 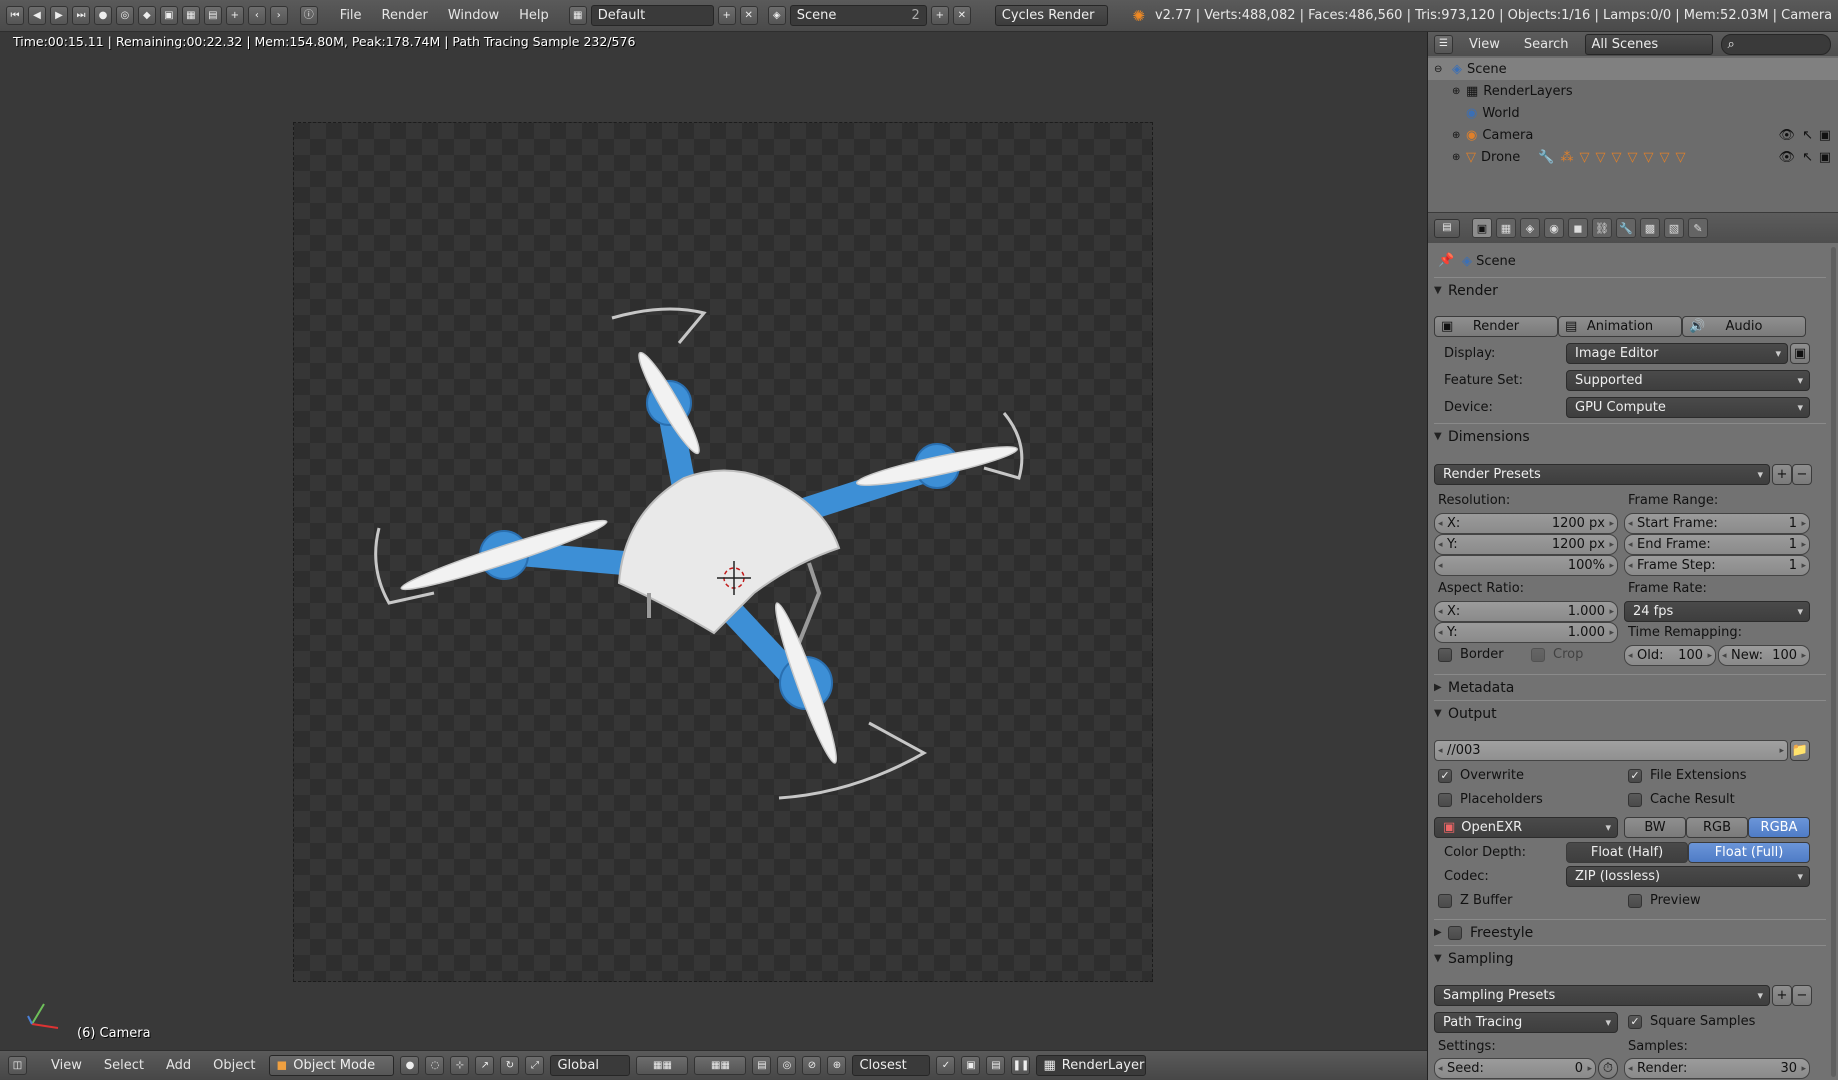 What do you see at coordinates (308, 15) in the screenshot?
I see `info-editor-icon: ⓘ` at bounding box center [308, 15].